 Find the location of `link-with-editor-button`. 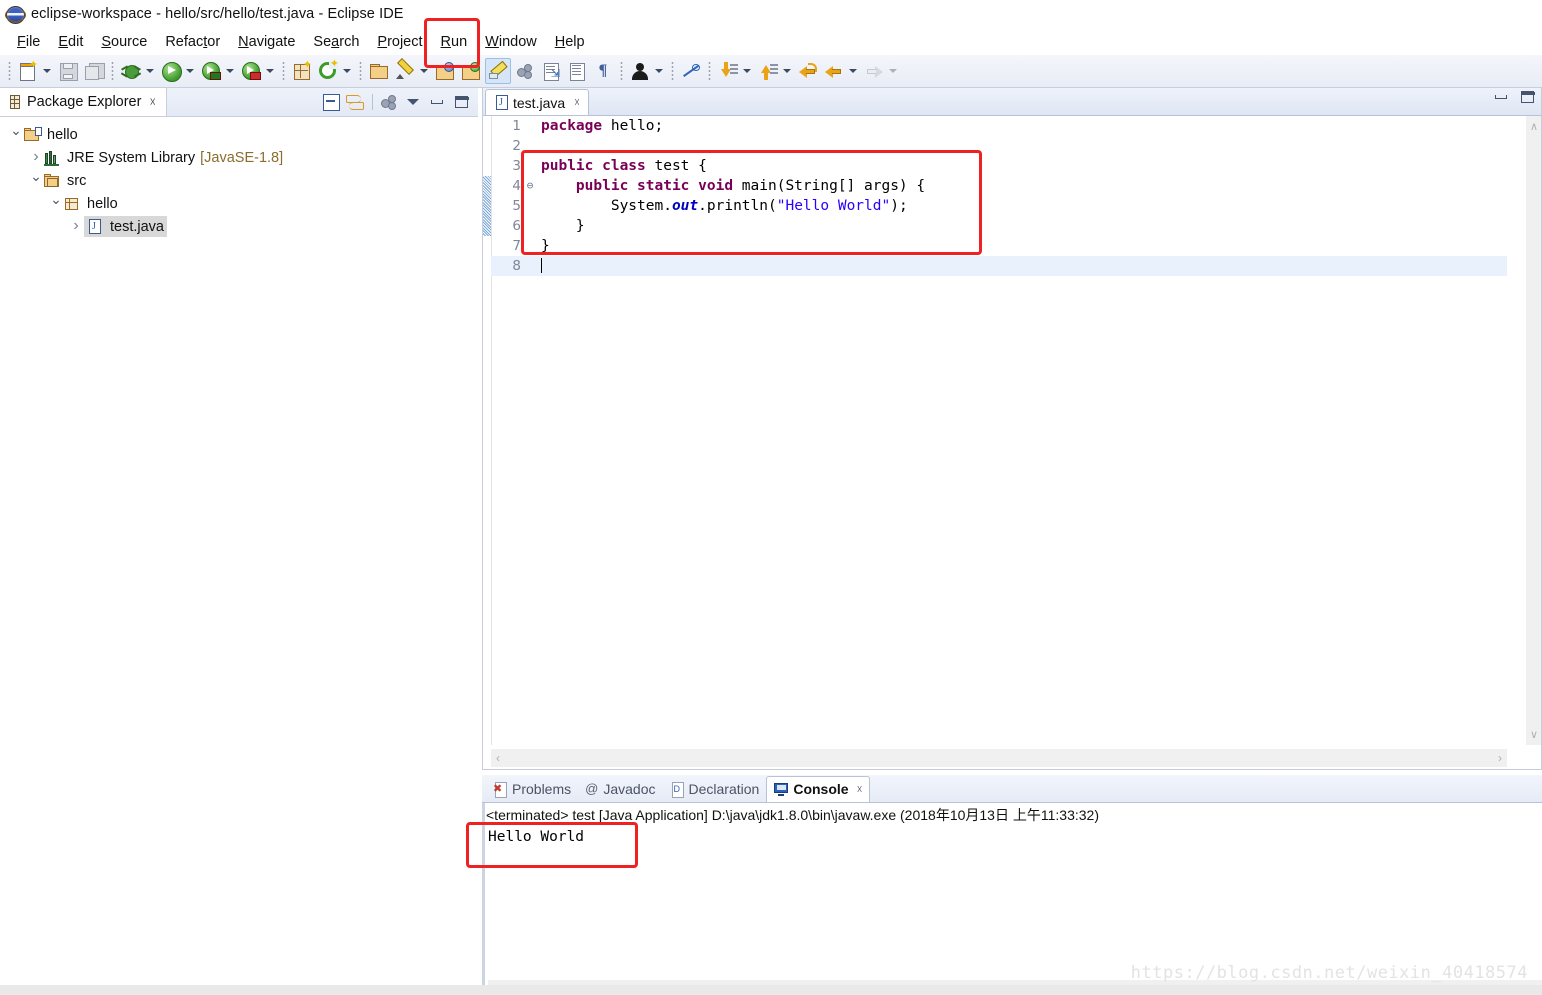

link-with-editor-button is located at coordinates (355, 102).